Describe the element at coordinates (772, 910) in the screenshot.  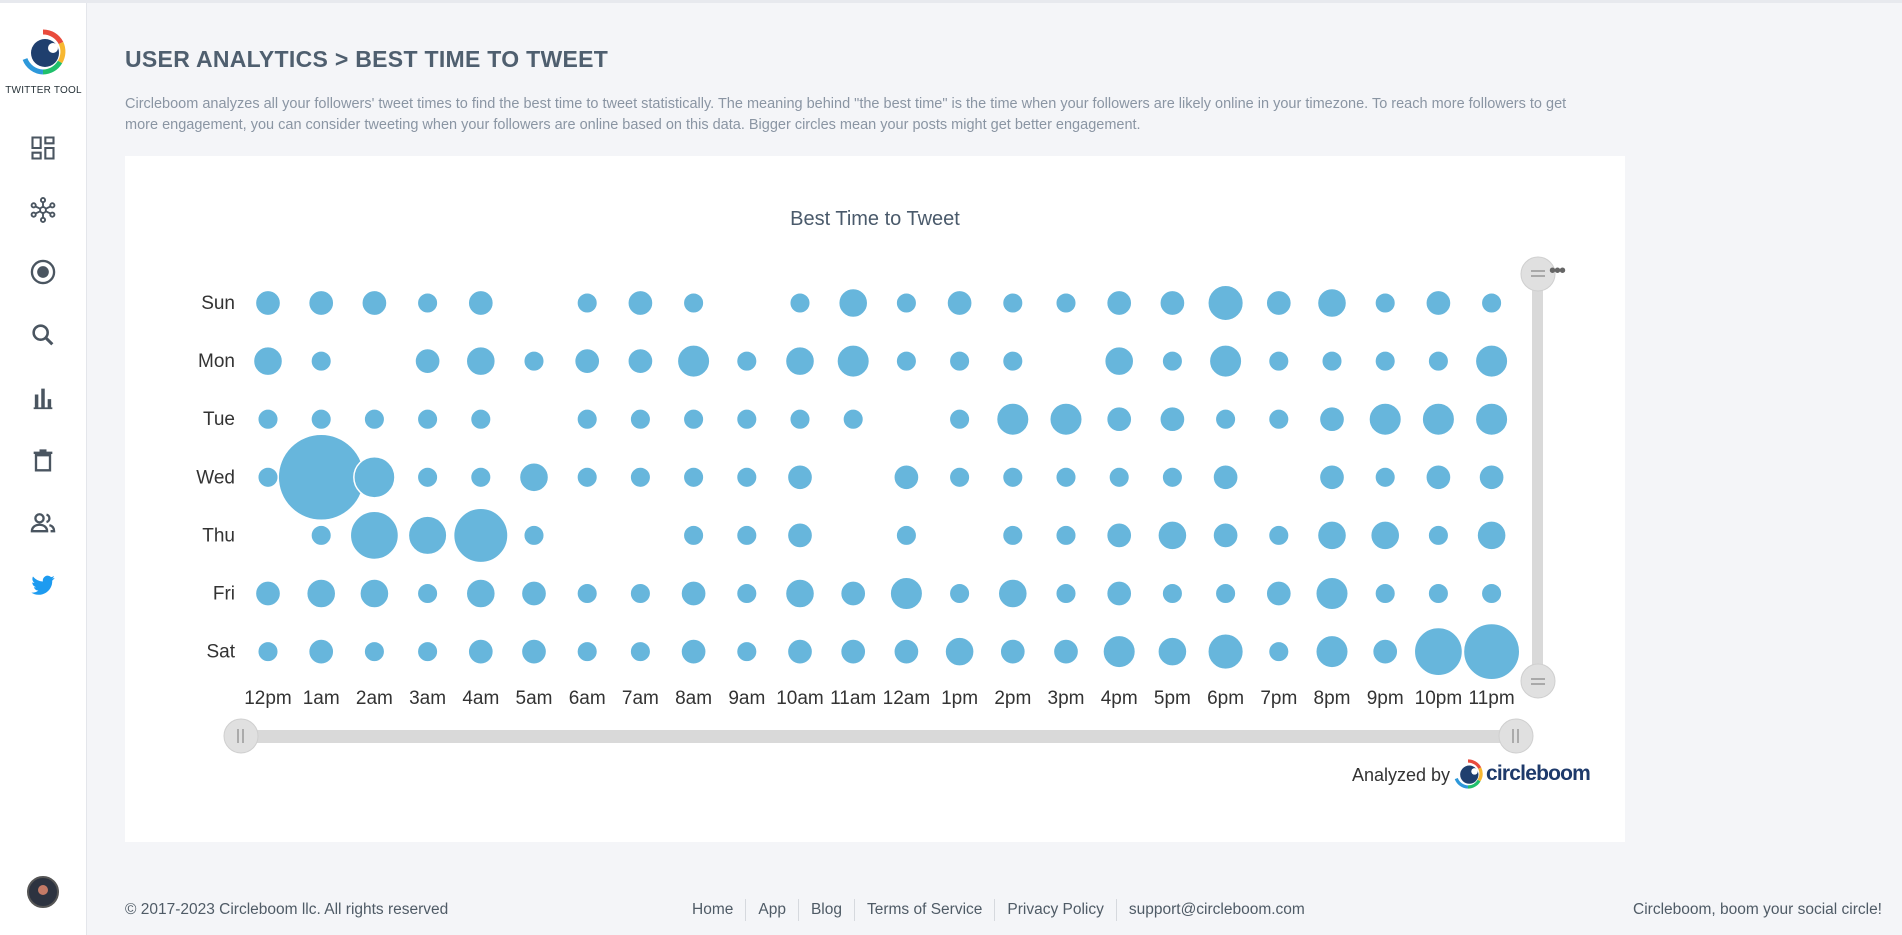
I see `footer-link-app: App` at that location.